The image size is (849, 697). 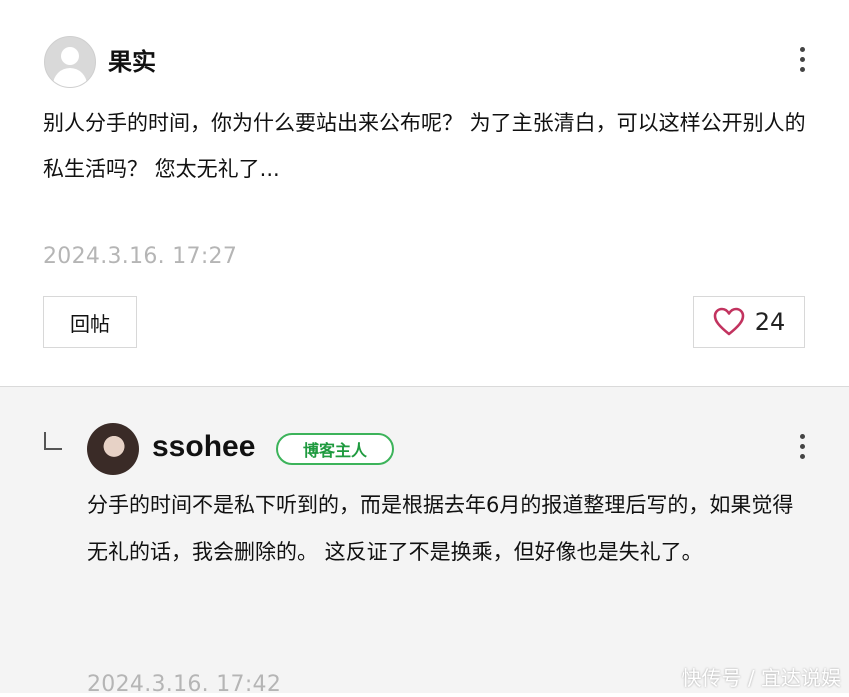 What do you see at coordinates (770, 322) in the screenshot?
I see `like-count: 24` at bounding box center [770, 322].